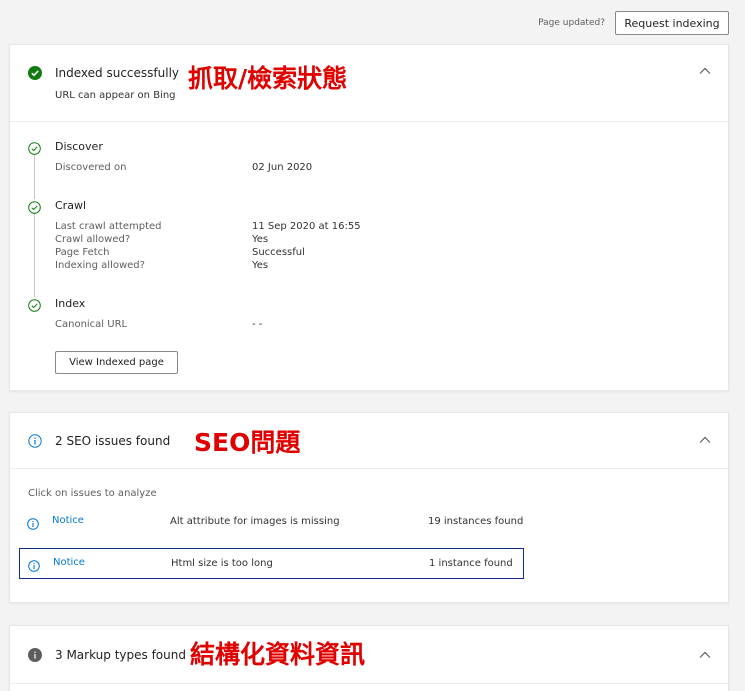 This screenshot has width=745, height=691. I want to click on kv-label: Indexing allowed?, so click(100, 265).